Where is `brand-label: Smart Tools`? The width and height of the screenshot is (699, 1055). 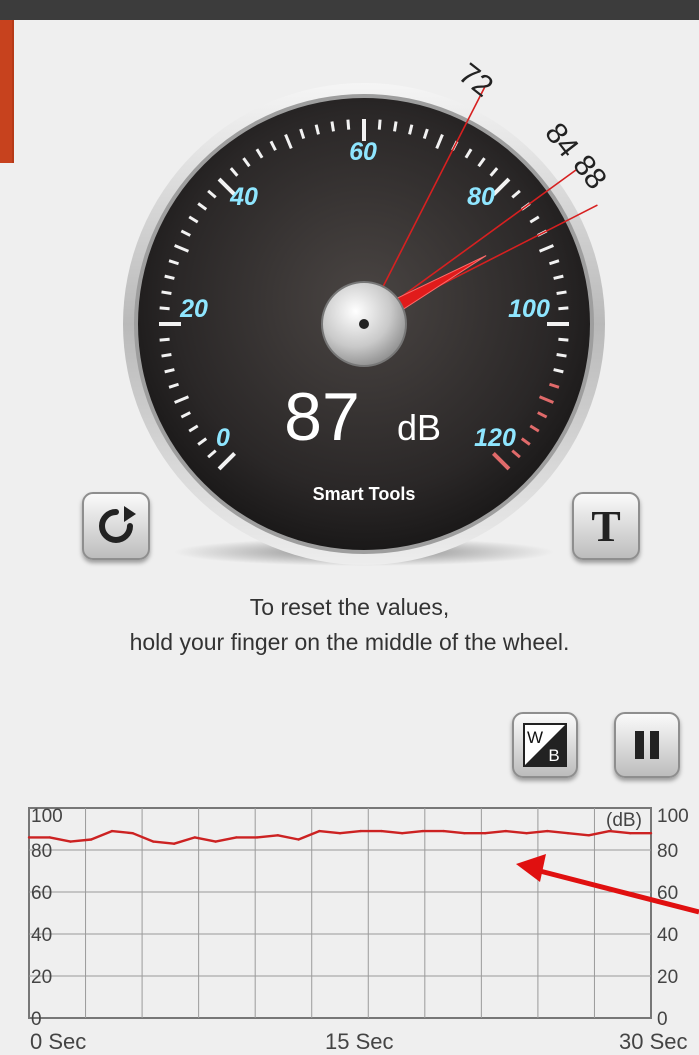 brand-label: Smart Tools is located at coordinates (364, 494).